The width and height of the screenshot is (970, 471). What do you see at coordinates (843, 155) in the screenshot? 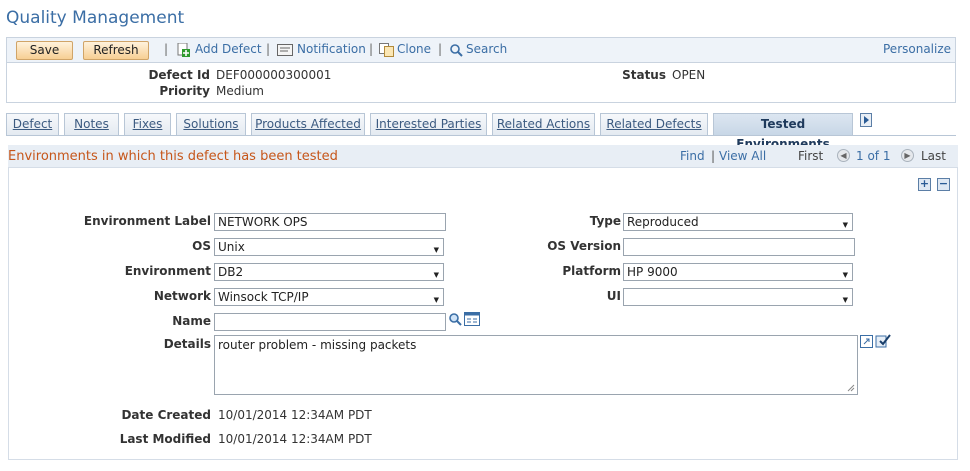
I see `previous-icon: ◀` at bounding box center [843, 155].